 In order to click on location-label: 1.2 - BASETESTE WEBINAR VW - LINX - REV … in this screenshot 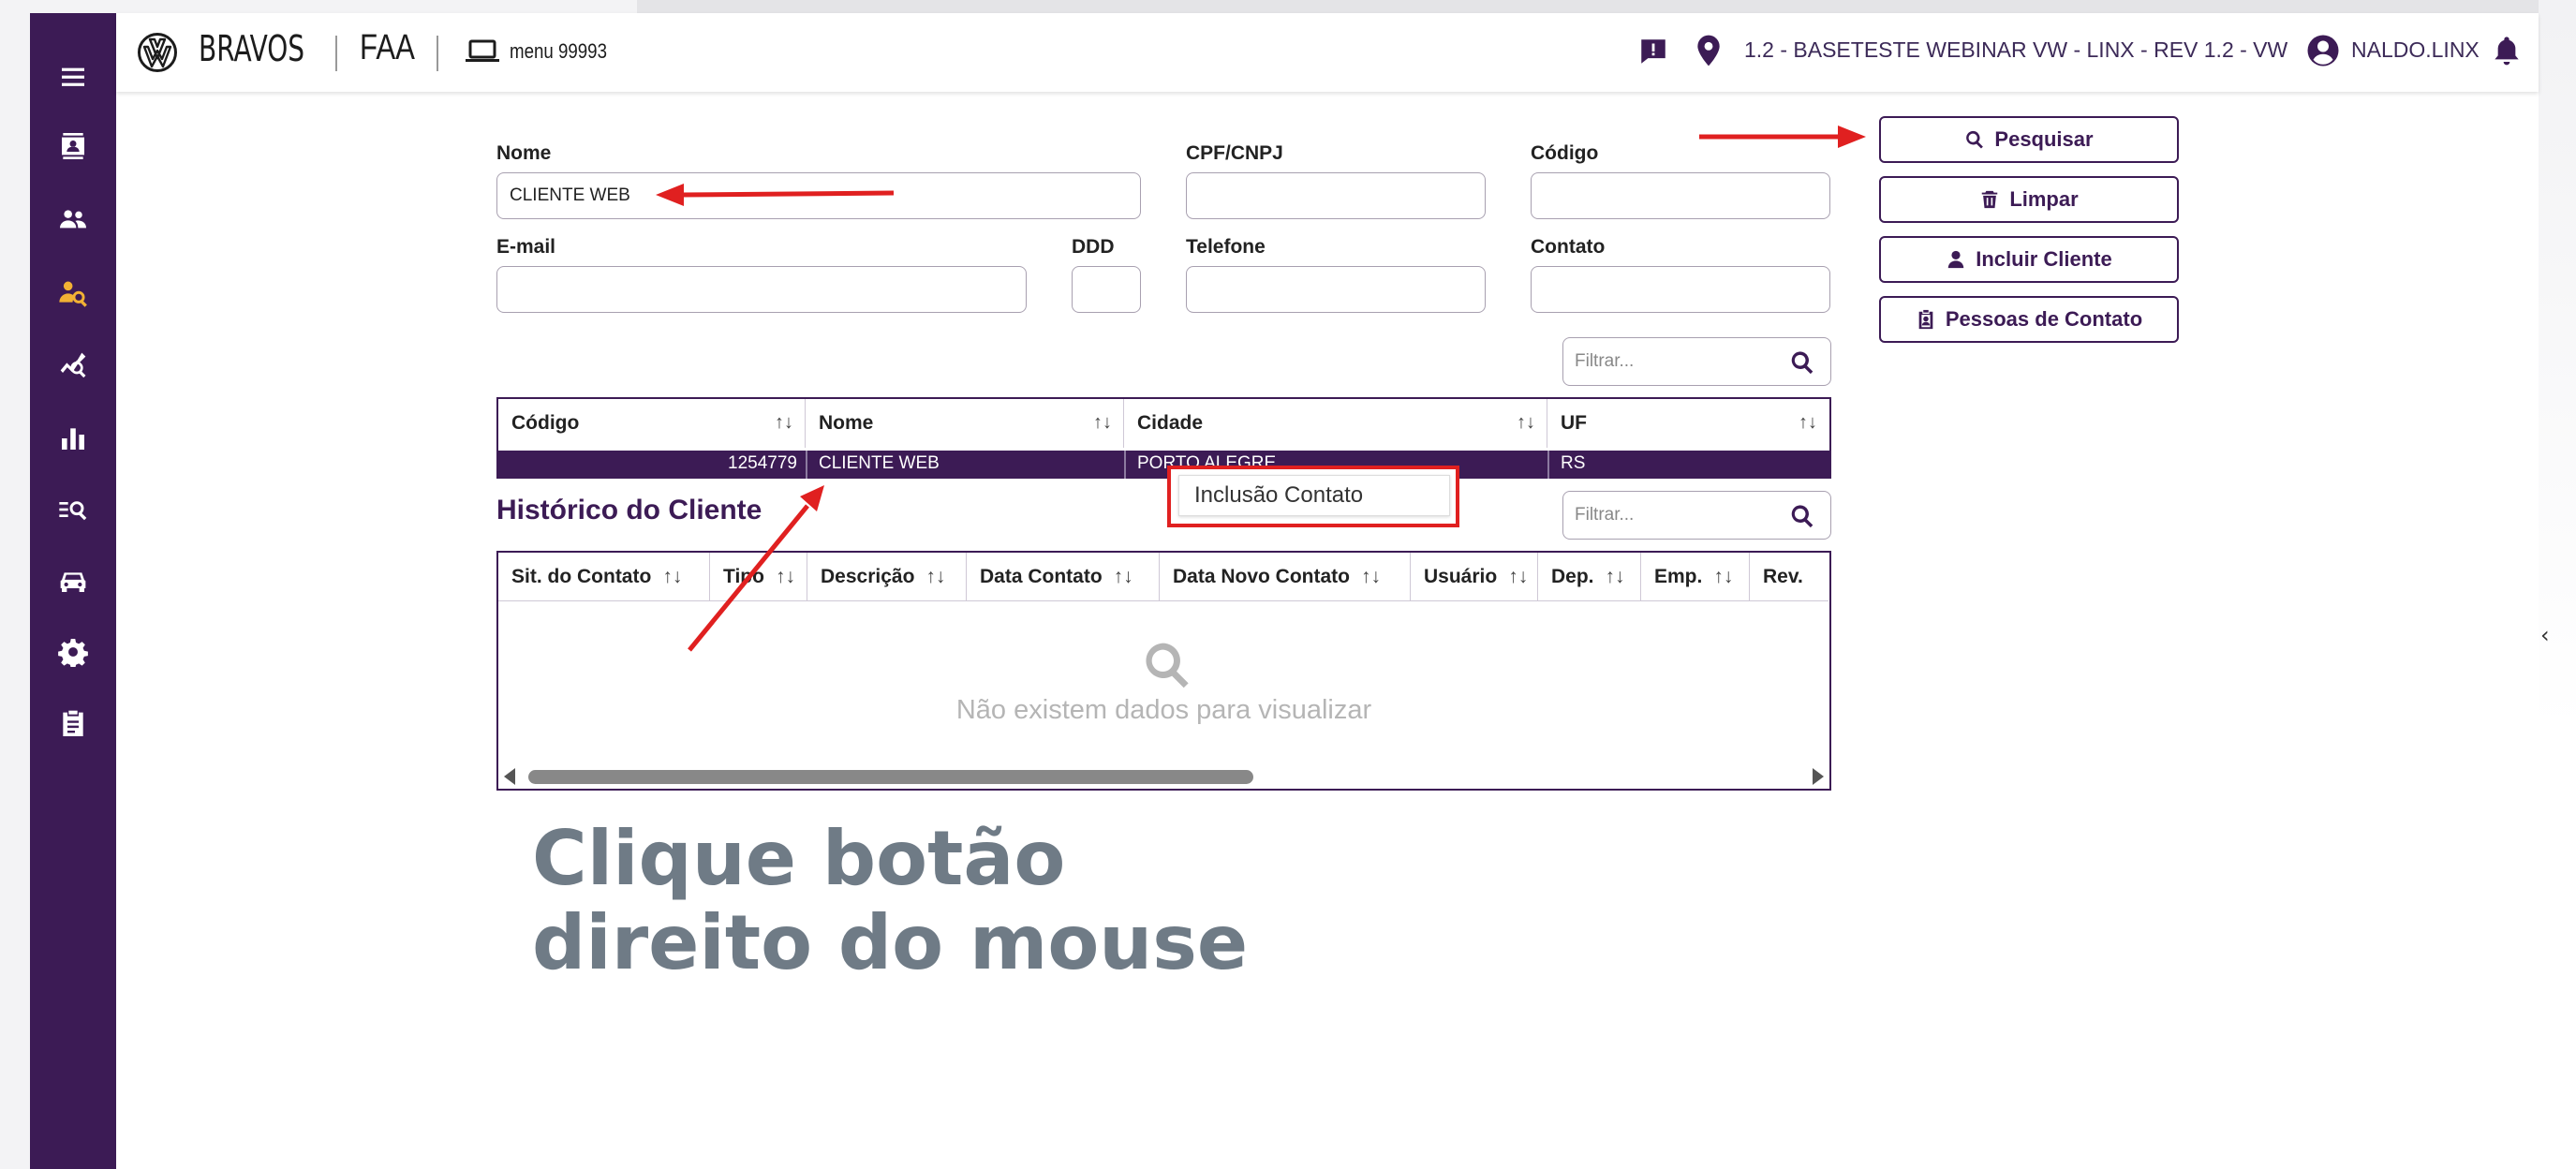, I will do `click(2015, 50)`.